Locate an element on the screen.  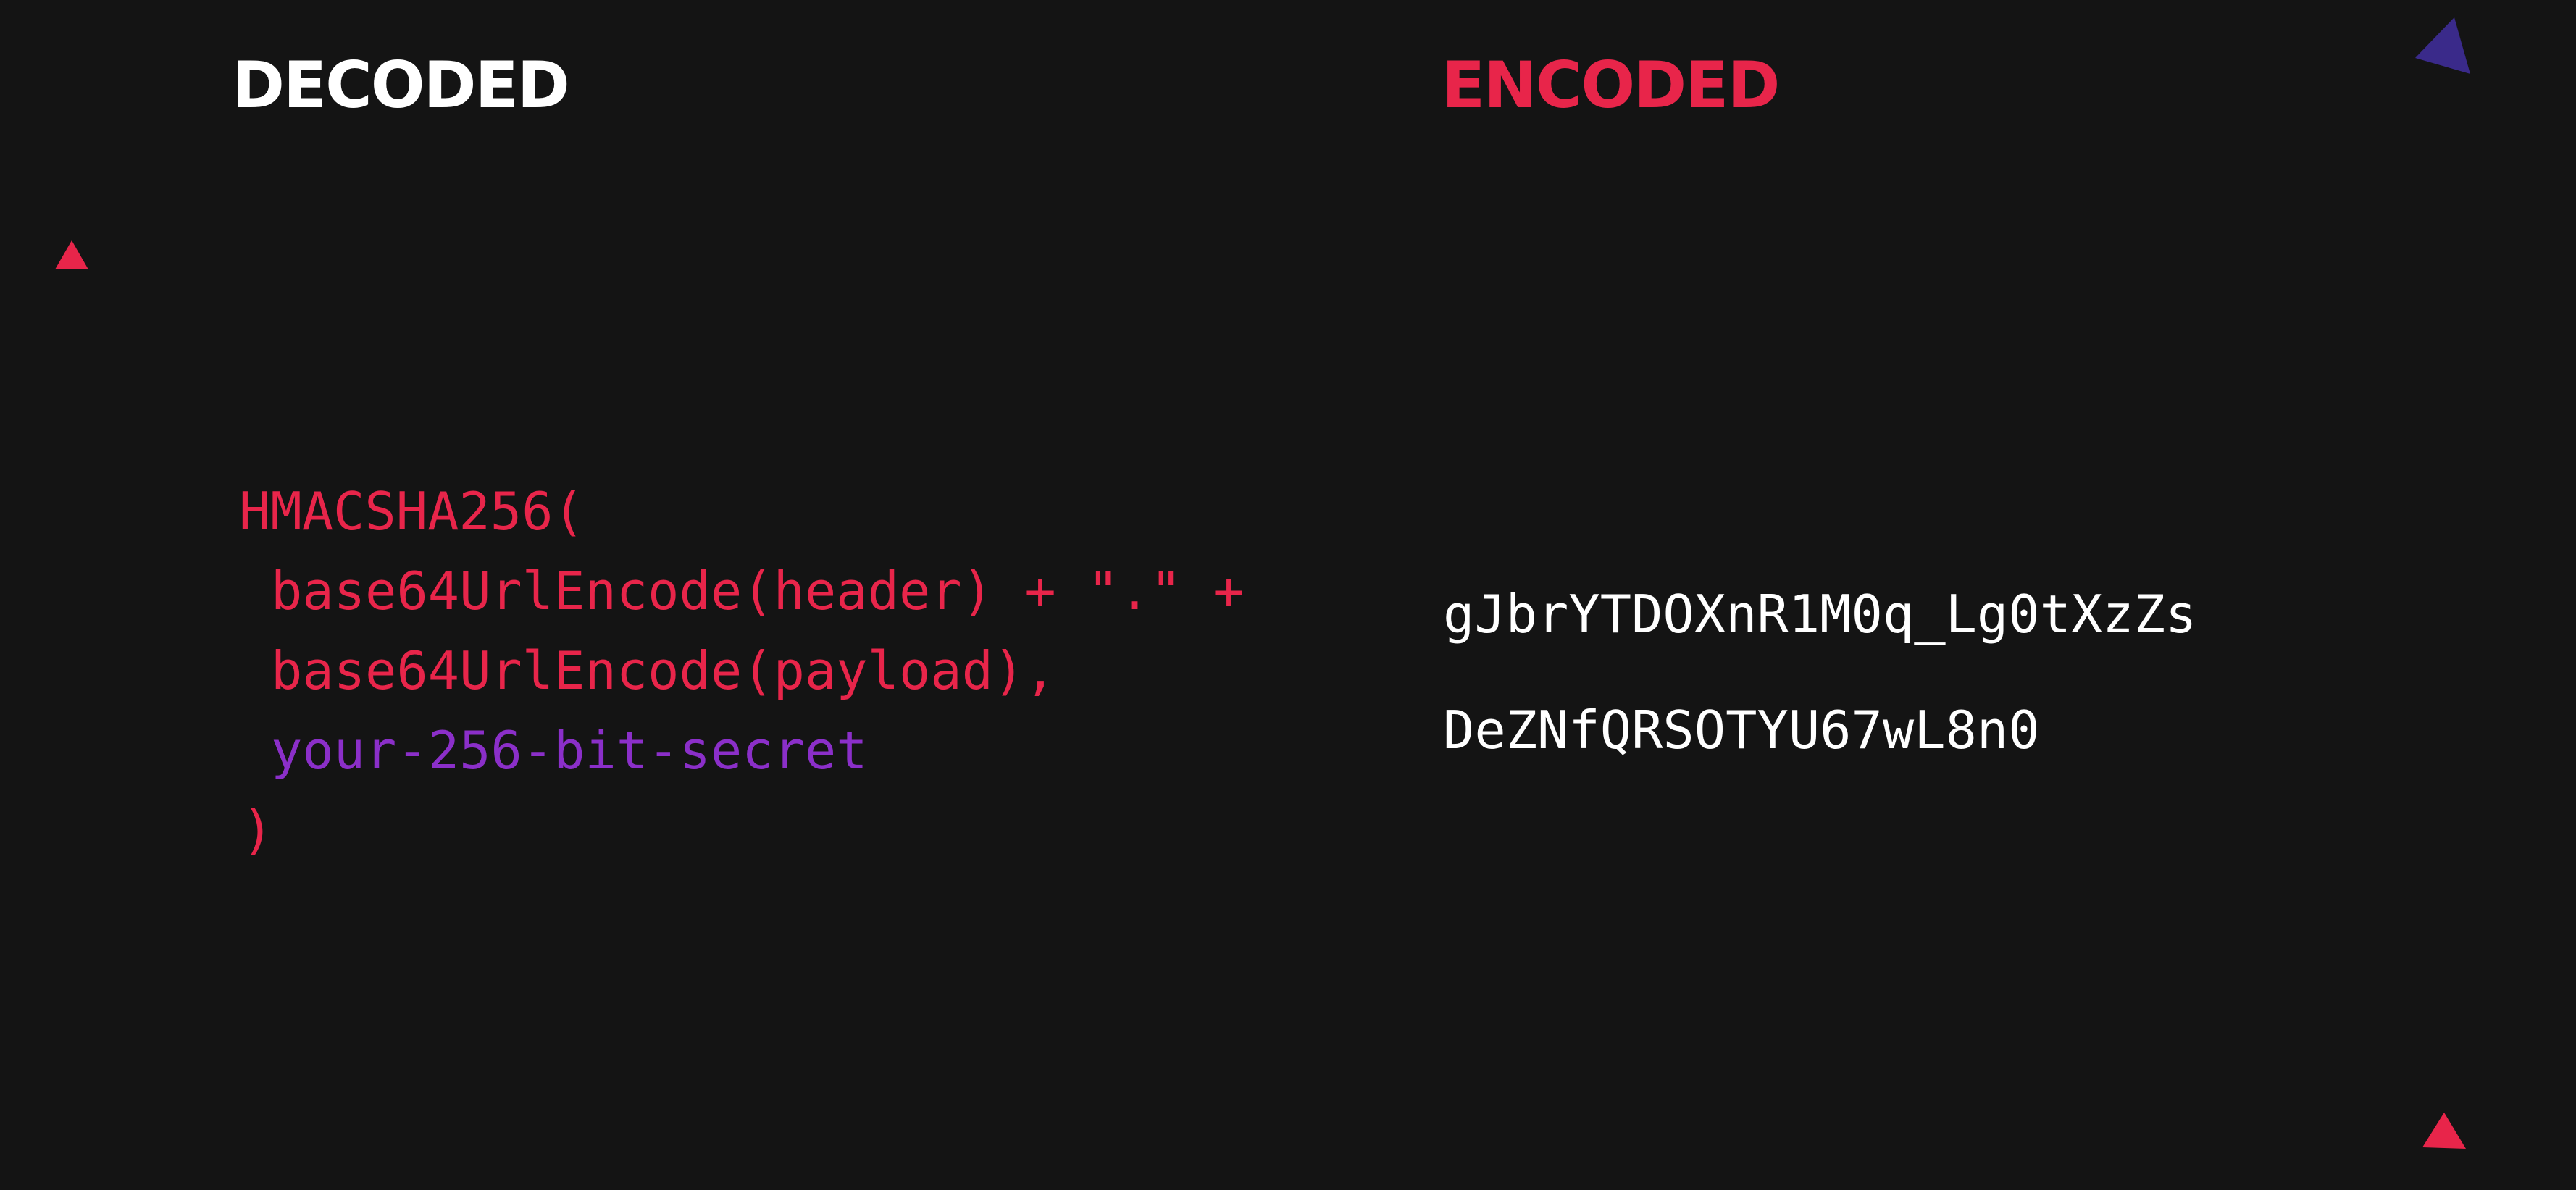
code-header-line: base64UrlEncode(header) + "." + is located at coordinates (758, 591).